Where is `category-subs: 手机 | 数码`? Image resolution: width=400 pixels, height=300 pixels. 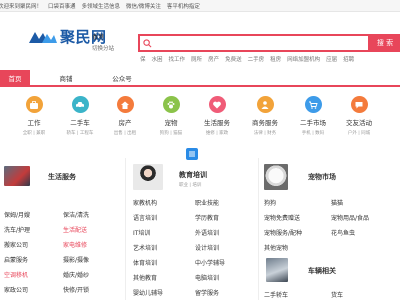
category-subs: 手机 | 数码 is located at coordinates (313, 133).